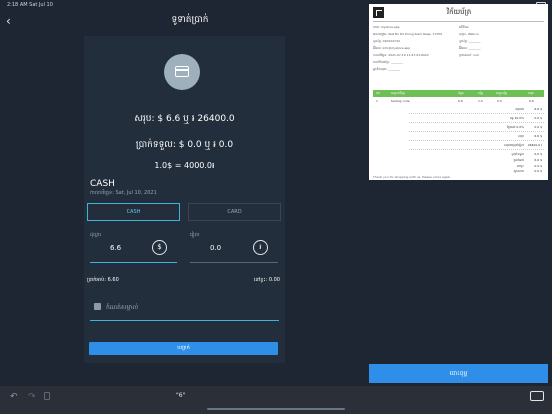  I want to click on redo-icon: ↷, so click(32, 397).